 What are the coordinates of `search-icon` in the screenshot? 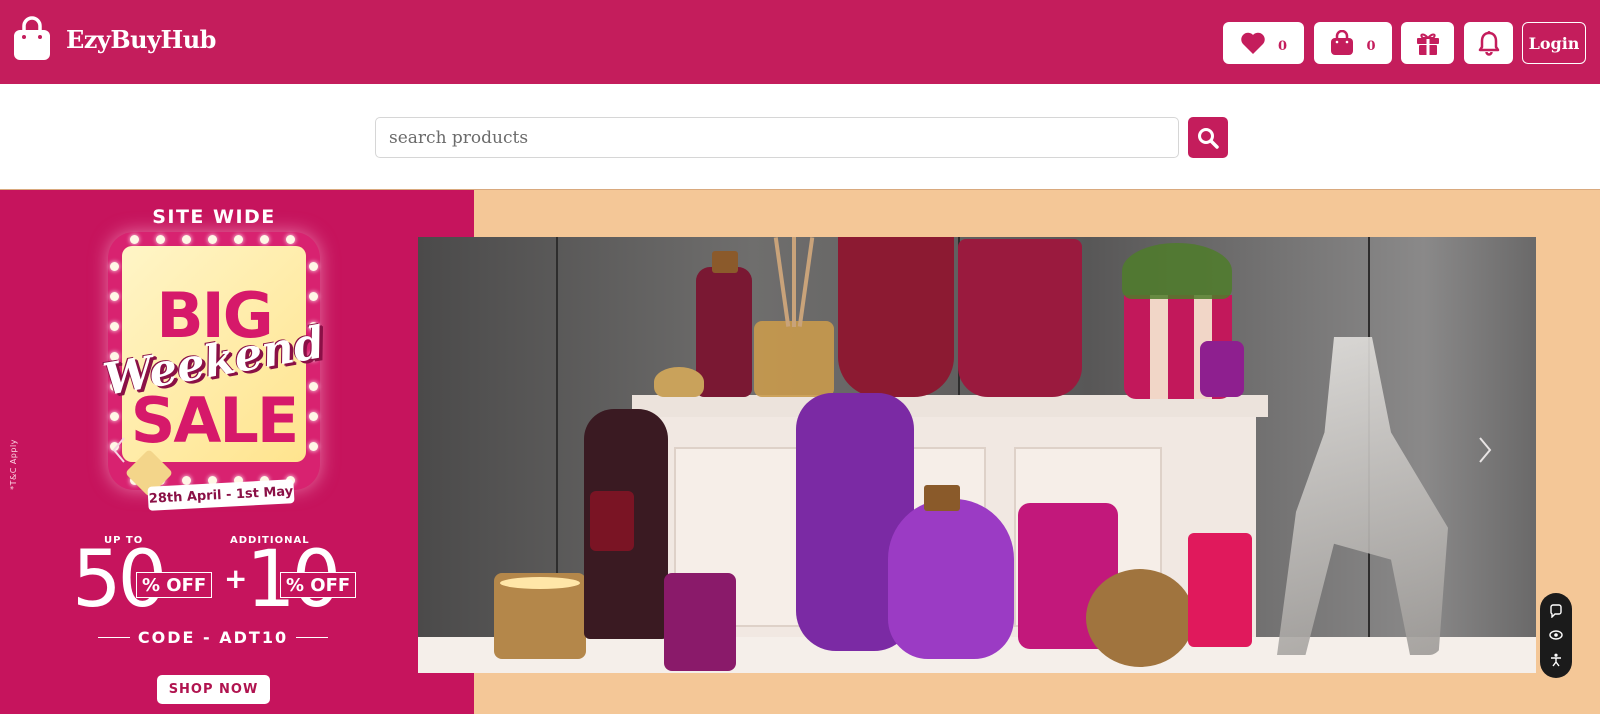 It's located at (1208, 138).